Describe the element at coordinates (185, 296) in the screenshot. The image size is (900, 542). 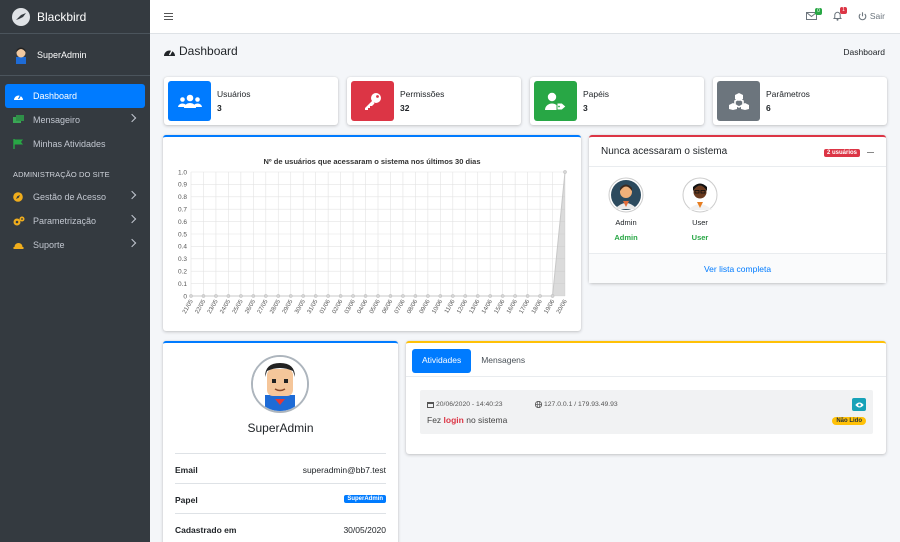
I see `y-tick-label: 0` at that location.